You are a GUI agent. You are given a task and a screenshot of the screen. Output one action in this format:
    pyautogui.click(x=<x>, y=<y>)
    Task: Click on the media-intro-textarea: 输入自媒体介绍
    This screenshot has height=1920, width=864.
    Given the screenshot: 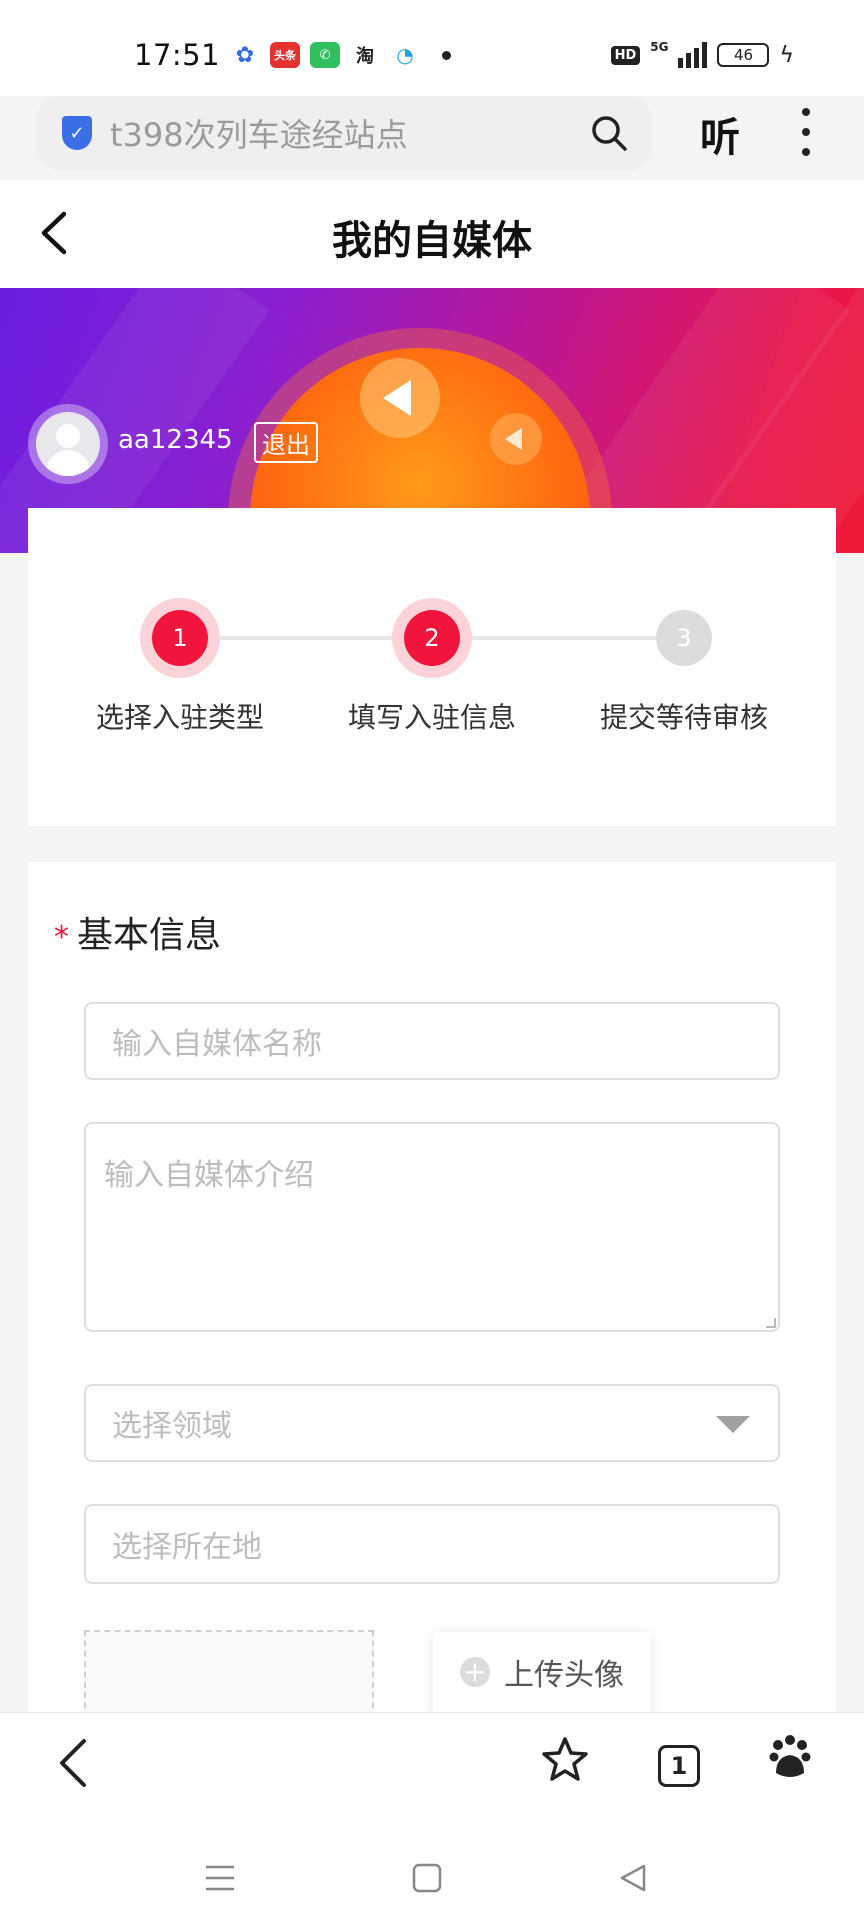 What is the action you would take?
    pyautogui.click(x=432, y=1227)
    